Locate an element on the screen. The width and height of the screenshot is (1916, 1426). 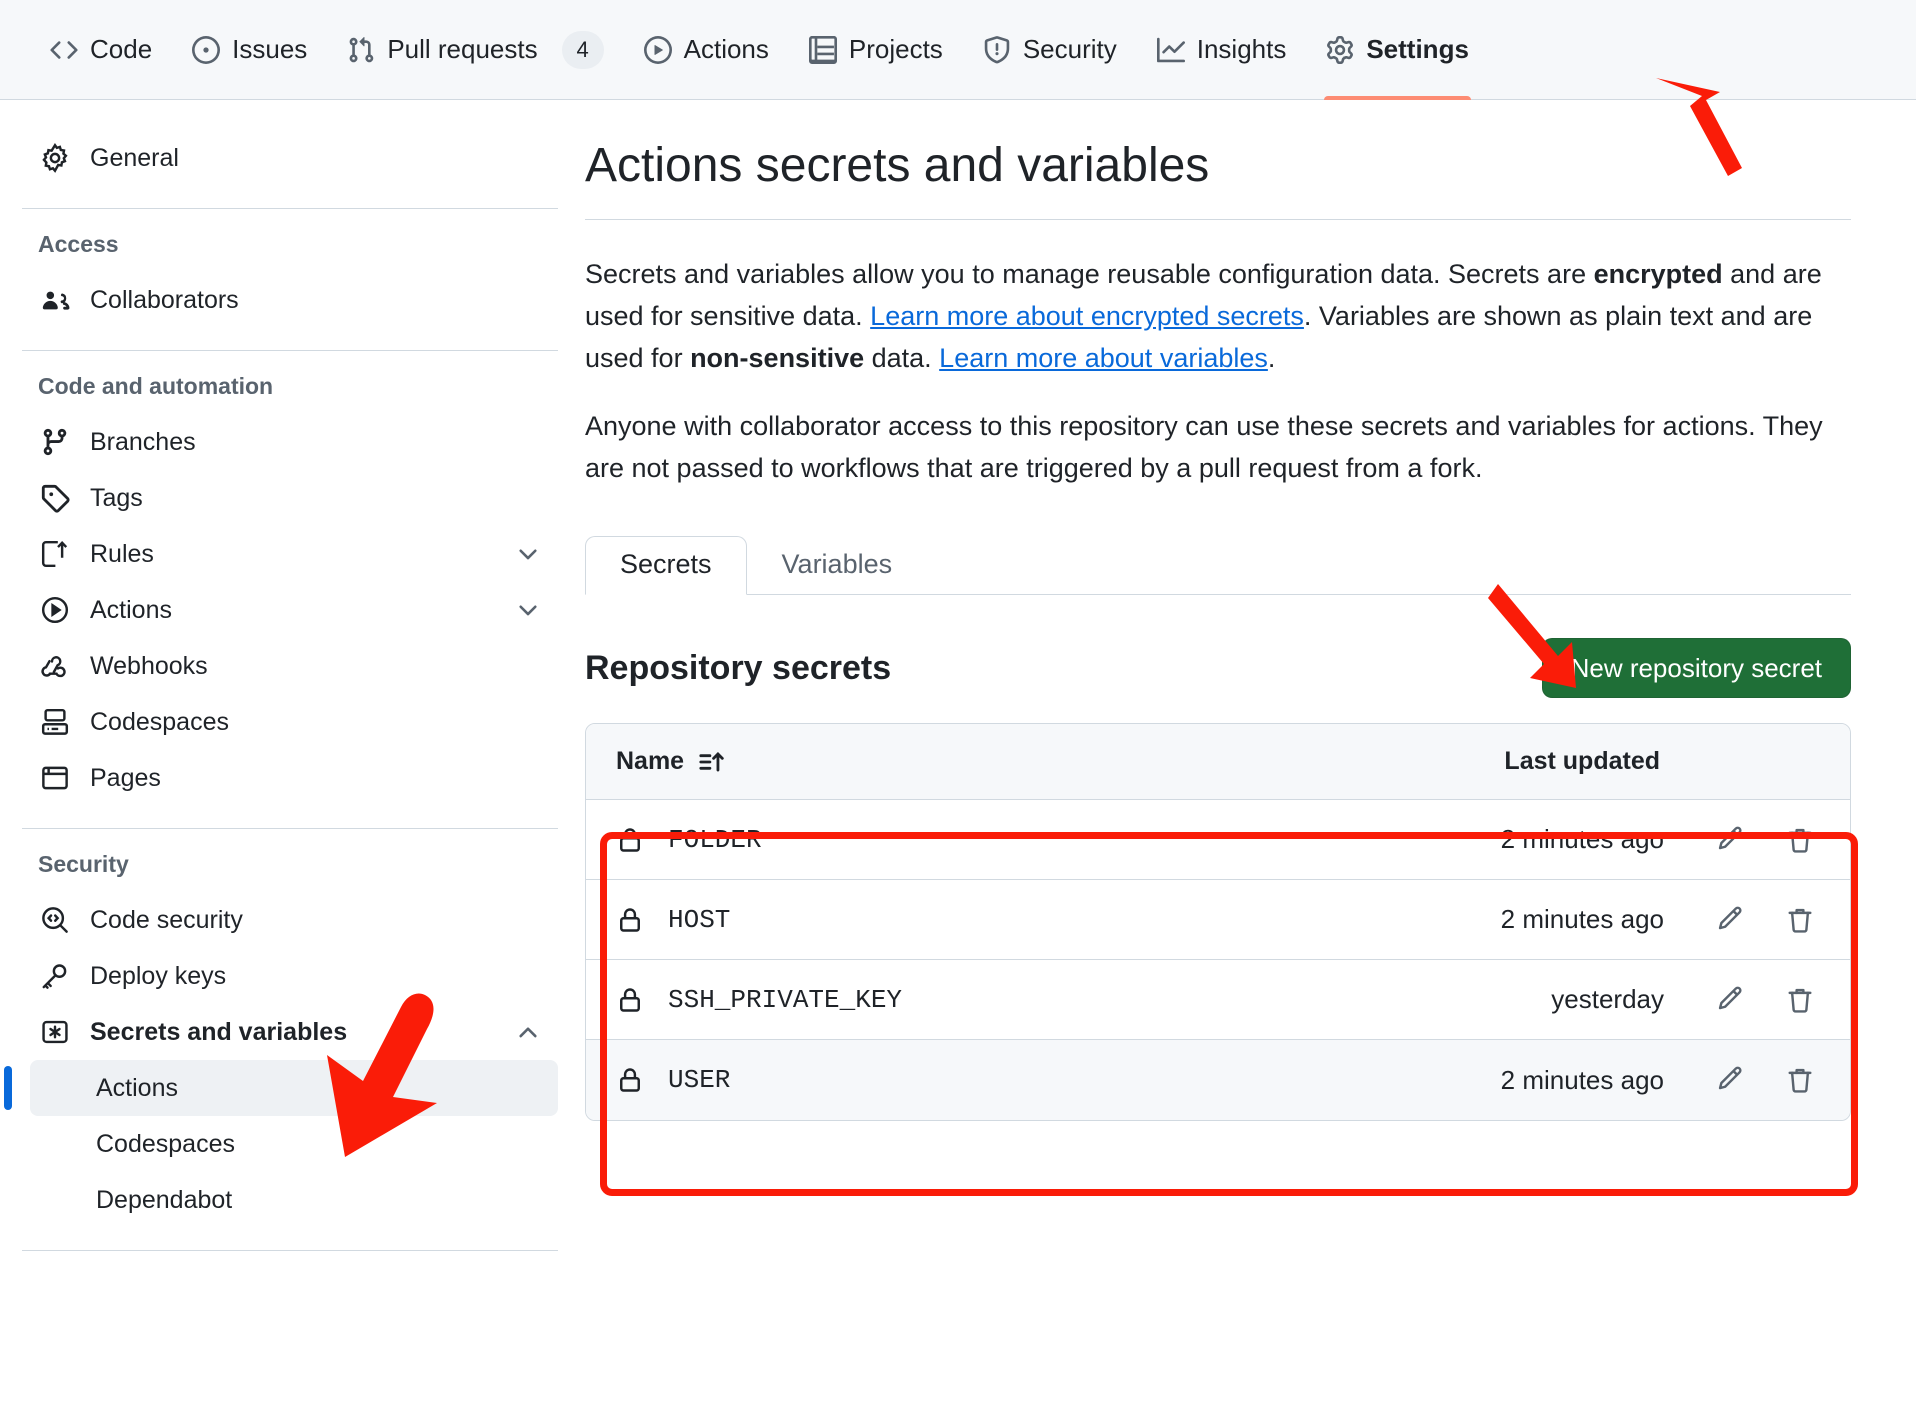
sidebar-item-label: Pages is located at coordinates (125, 777).